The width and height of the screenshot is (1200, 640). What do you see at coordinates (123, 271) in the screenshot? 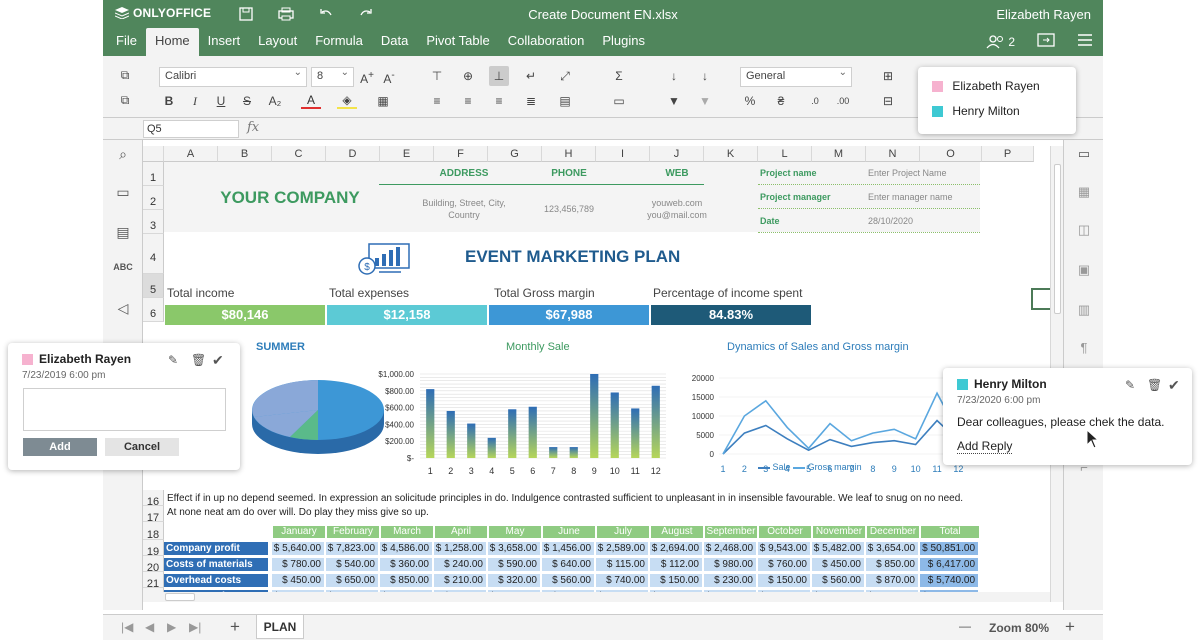
I see `spellcheck-icon: ABC` at bounding box center [123, 271].